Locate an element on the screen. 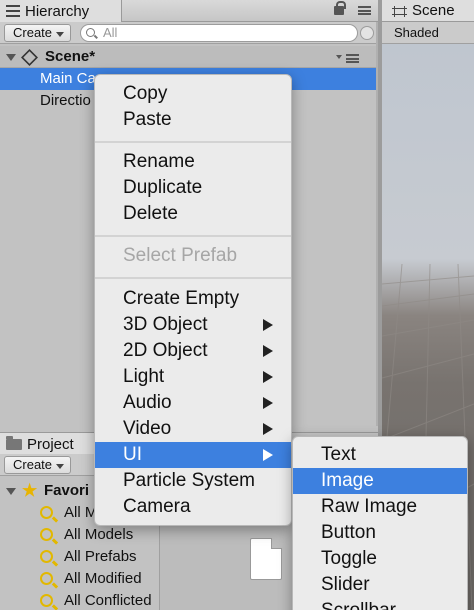 This screenshot has height=610, width=474. favorite-item-label: All Modified is located at coordinates (103, 578).